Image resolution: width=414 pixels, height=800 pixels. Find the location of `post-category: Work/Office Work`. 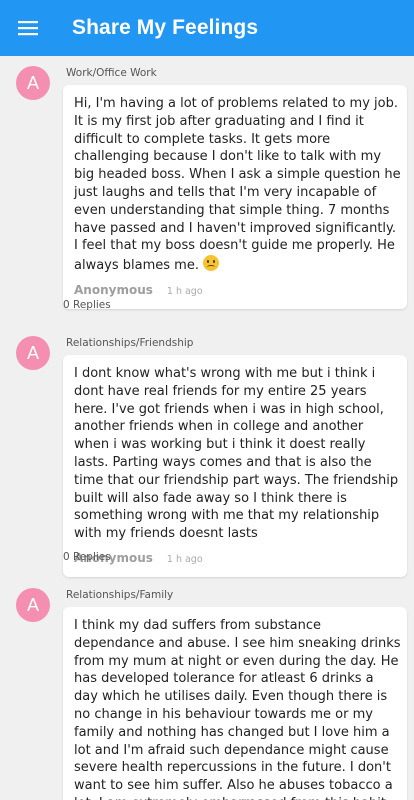

post-category: Work/Office Work is located at coordinates (111, 73).